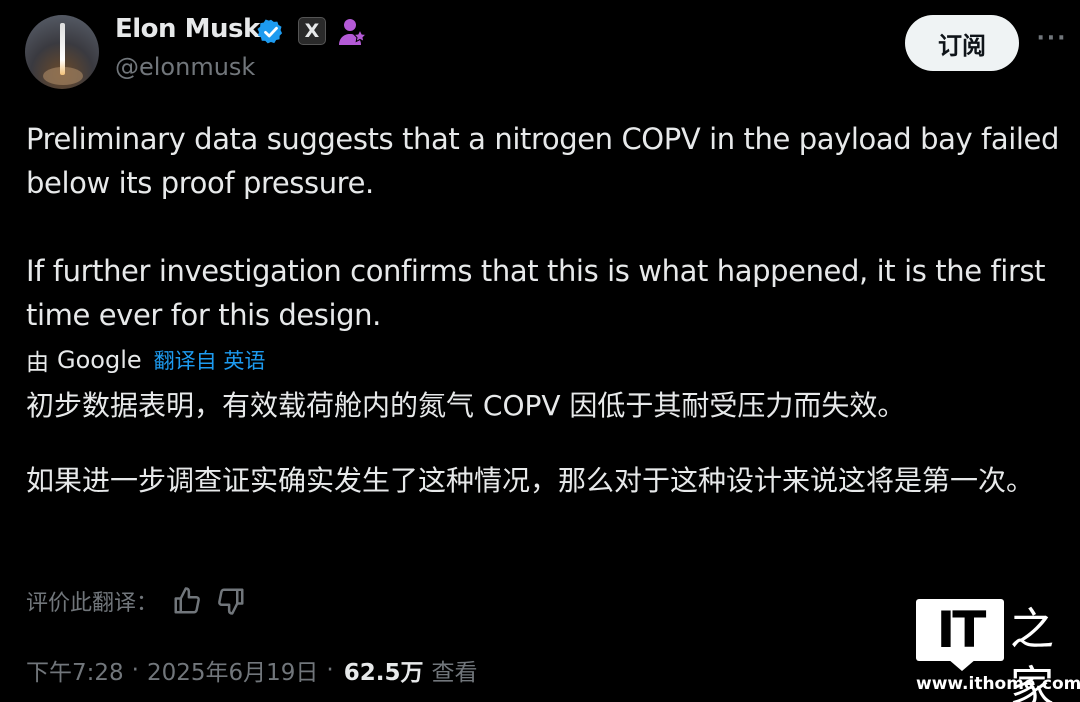  What do you see at coordinates (75, 670) in the screenshot?
I see `tweet-time: 下午7:28` at bounding box center [75, 670].